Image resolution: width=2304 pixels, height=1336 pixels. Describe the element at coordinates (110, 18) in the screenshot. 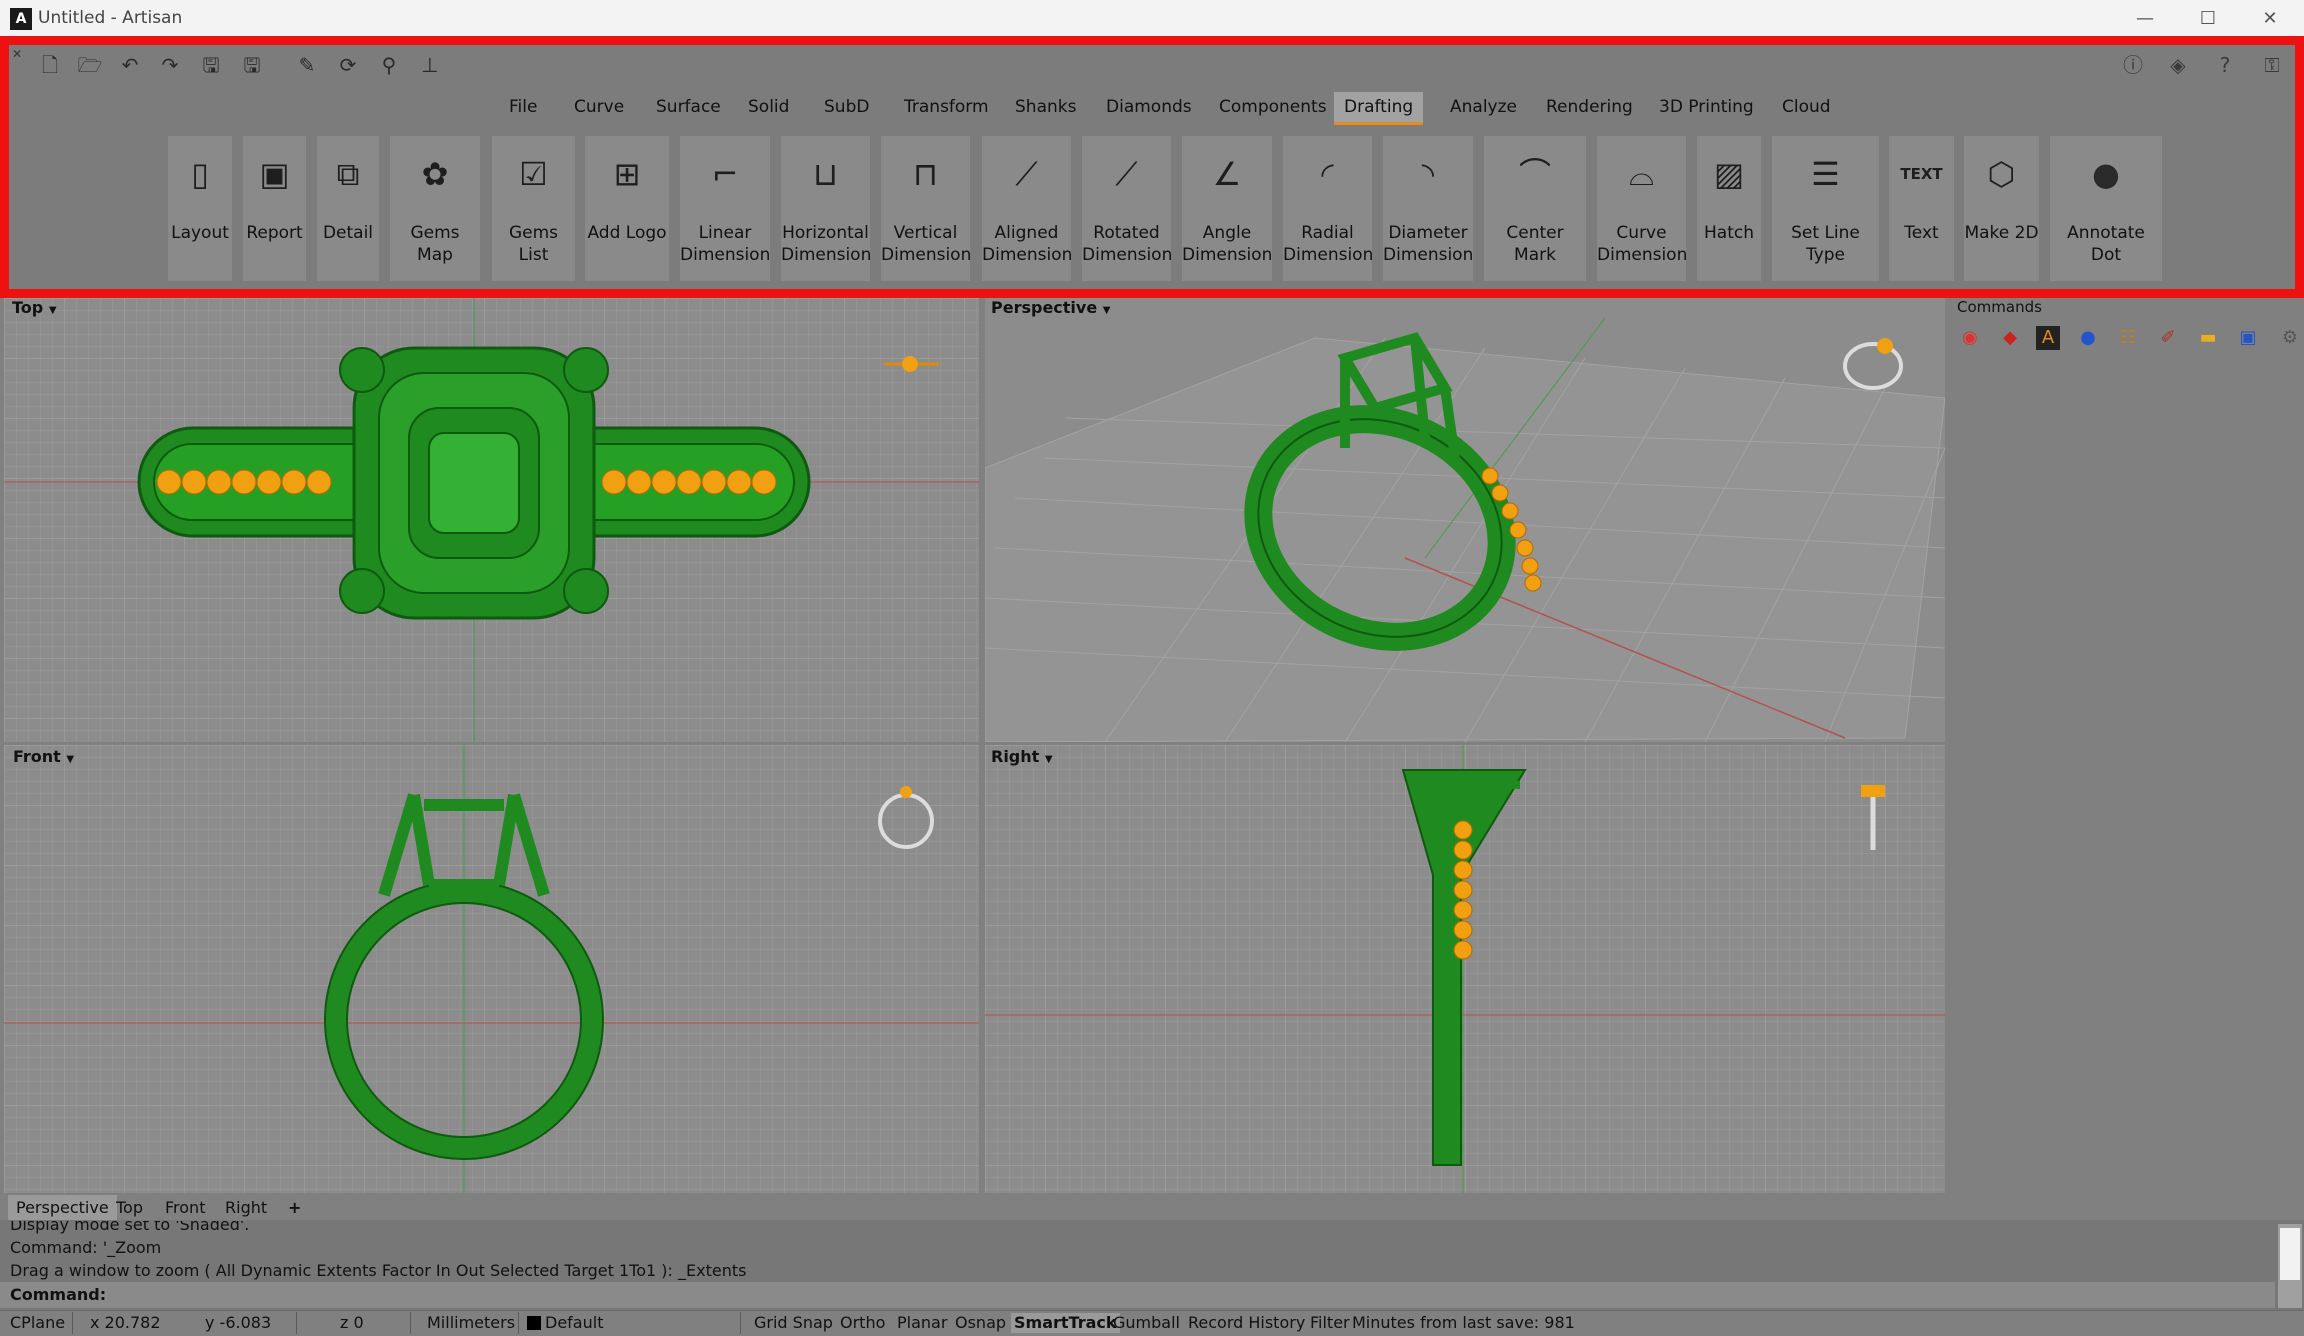

I see `window-title: Untitled - Artisan` at that location.